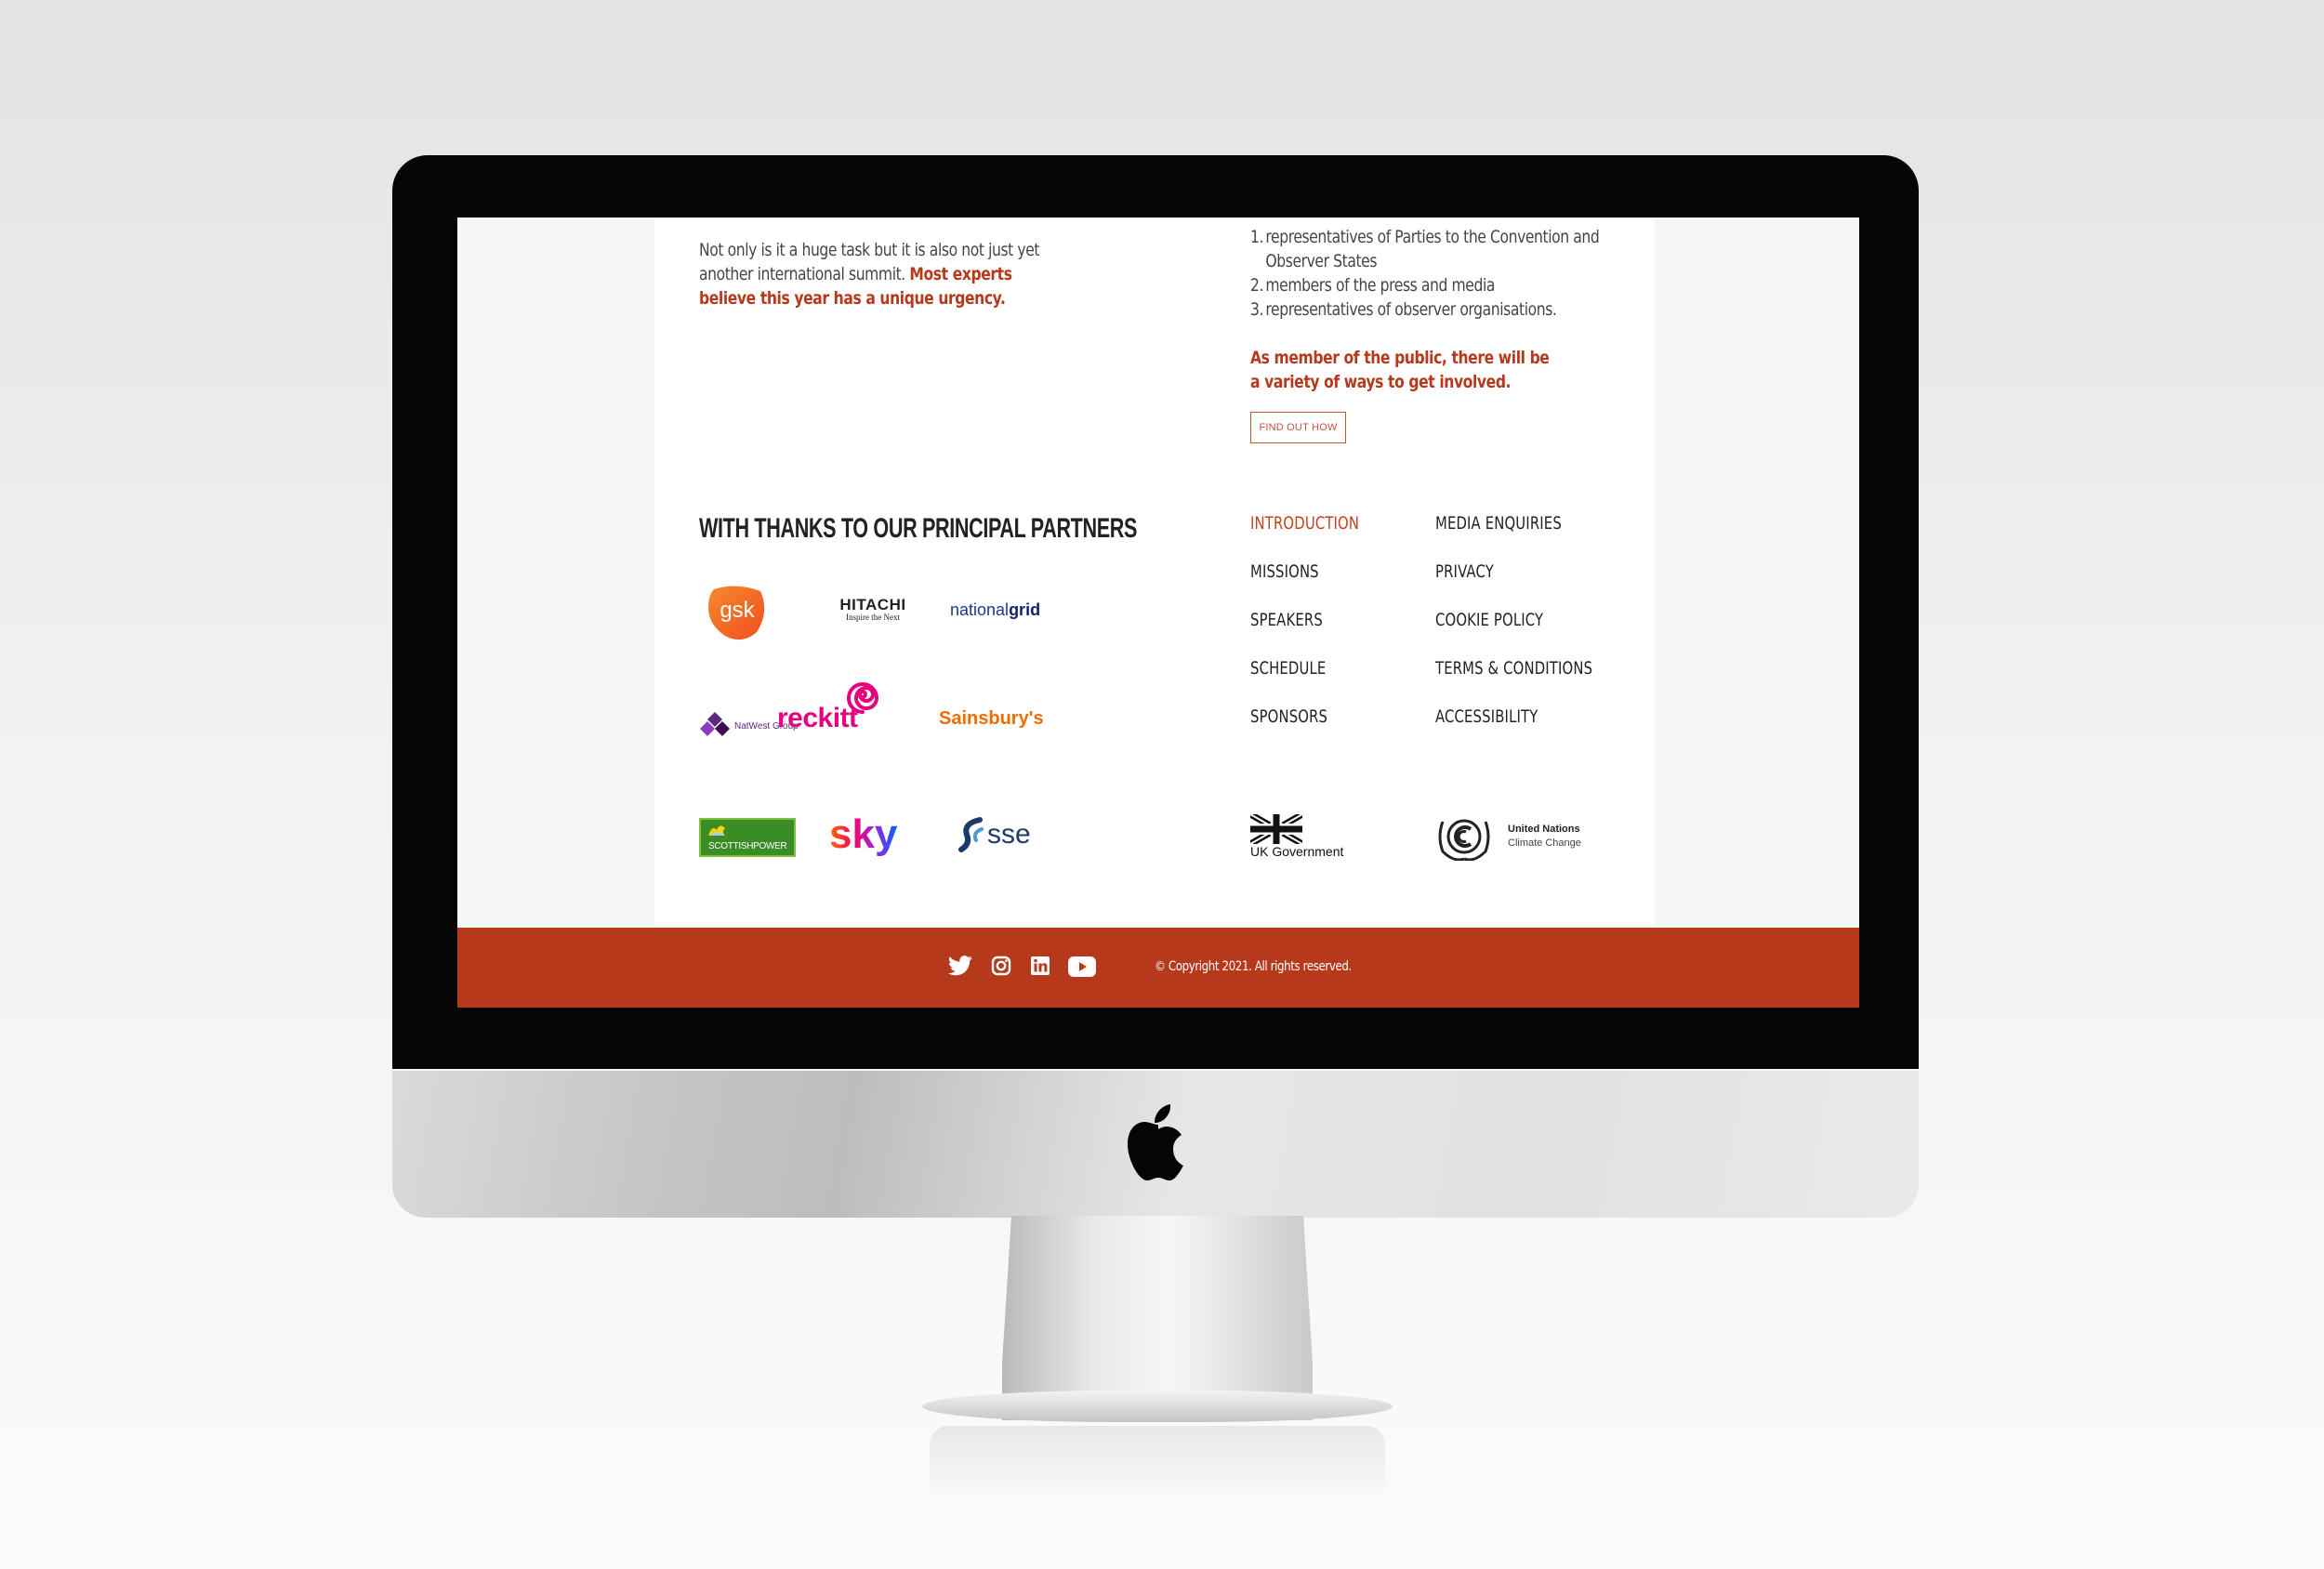 The image size is (2324, 1569). What do you see at coordinates (1508, 836) in the screenshot?
I see `un-climate-change-logo: United Nations Climate Change` at bounding box center [1508, 836].